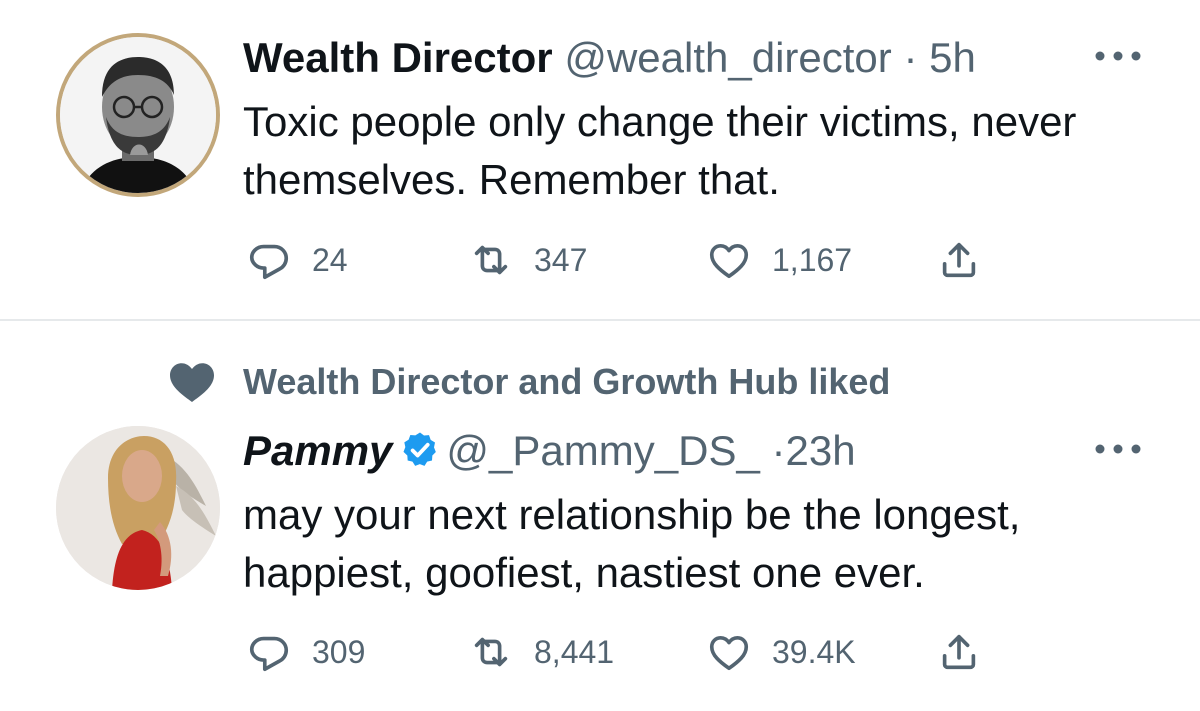  I want to click on avatar-photo-icon, so click(138, 508).